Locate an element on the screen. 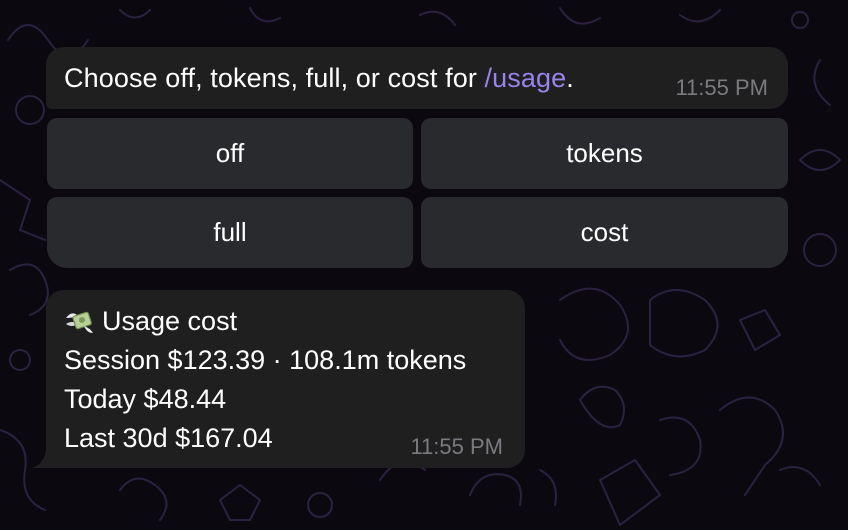  keyboard-button-tokens: tokens is located at coordinates (604, 153).